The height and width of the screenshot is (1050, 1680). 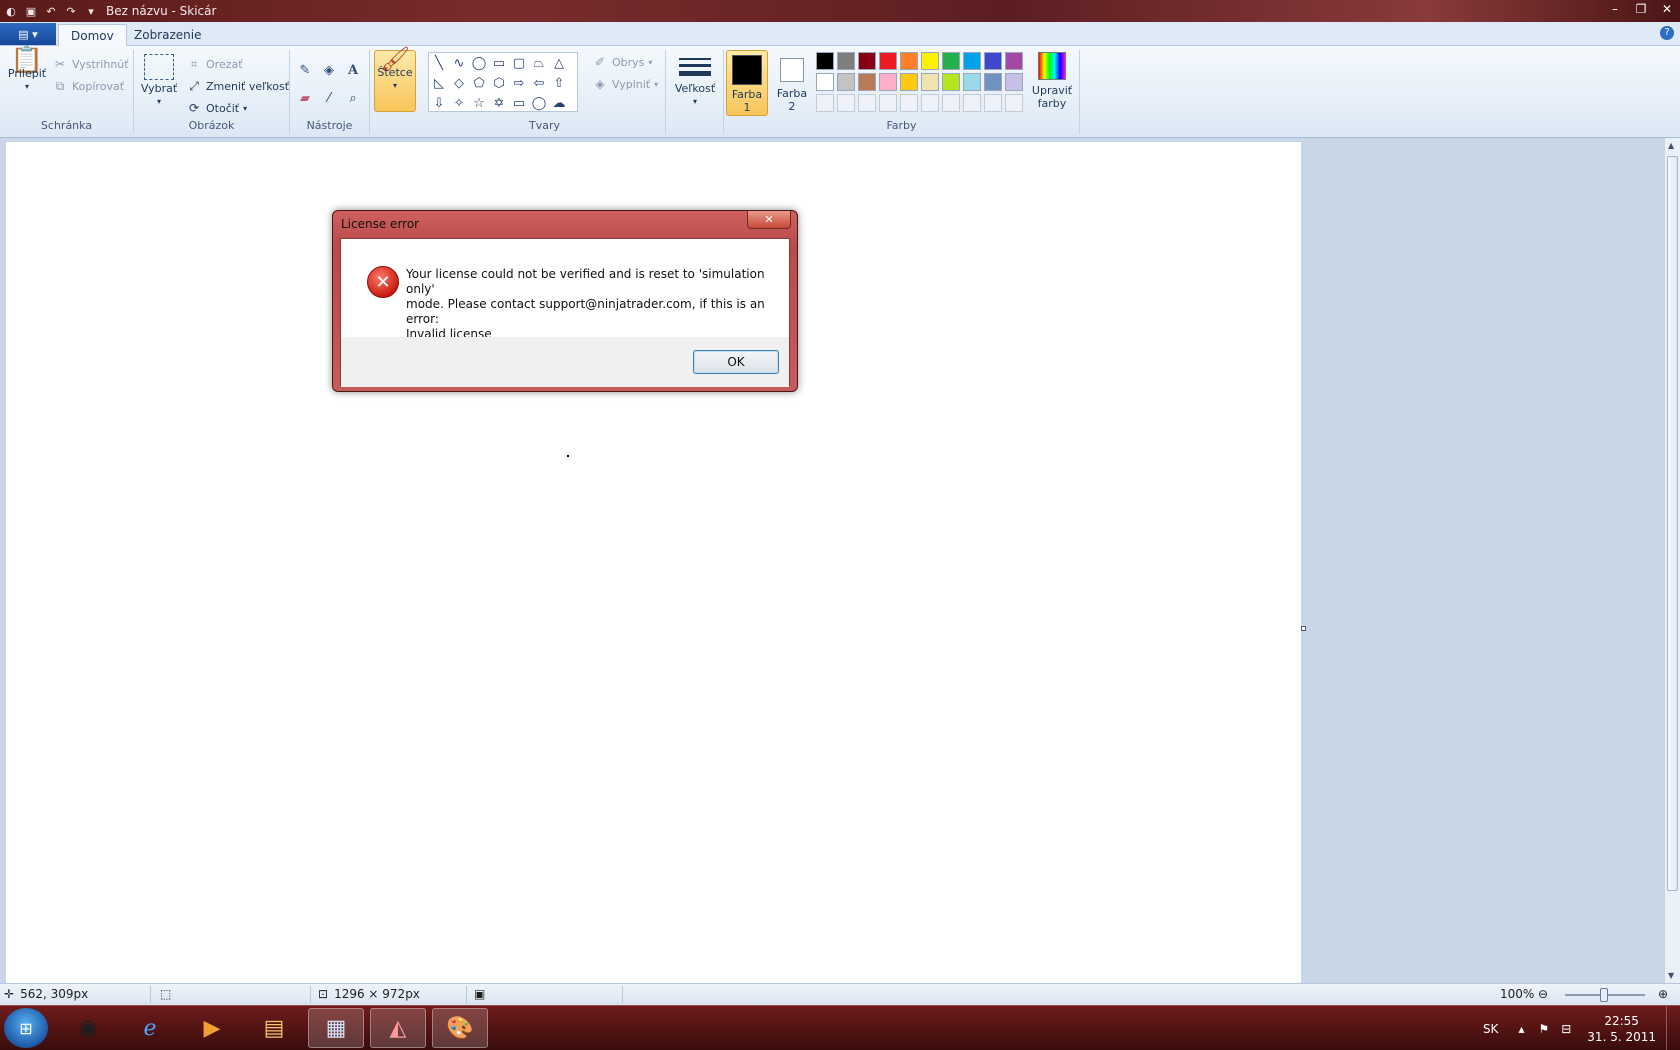 I want to click on help-icon: ?, so click(x=1667, y=33).